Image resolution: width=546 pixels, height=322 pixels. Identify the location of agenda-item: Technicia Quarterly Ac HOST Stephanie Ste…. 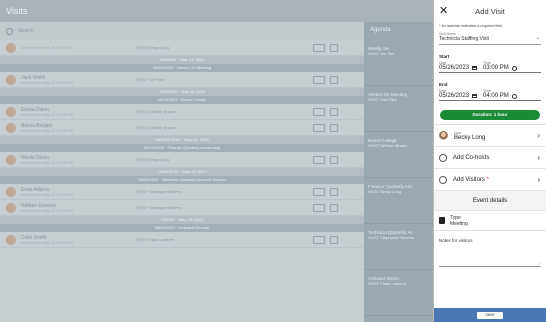
(398, 247).